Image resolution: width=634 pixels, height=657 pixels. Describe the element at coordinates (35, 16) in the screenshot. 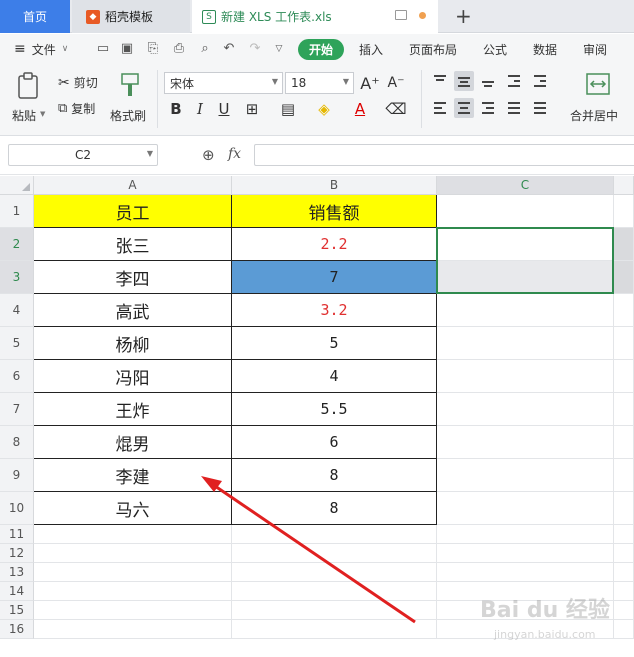

I see `tab-home: 首页` at that location.